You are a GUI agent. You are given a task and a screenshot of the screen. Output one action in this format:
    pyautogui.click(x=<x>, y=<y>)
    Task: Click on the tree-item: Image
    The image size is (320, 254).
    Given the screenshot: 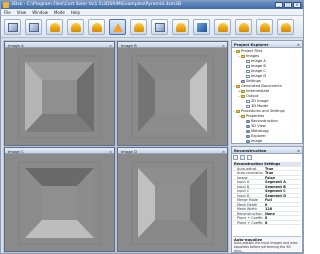 What is the action you would take?
    pyautogui.click(x=267, y=141)
    